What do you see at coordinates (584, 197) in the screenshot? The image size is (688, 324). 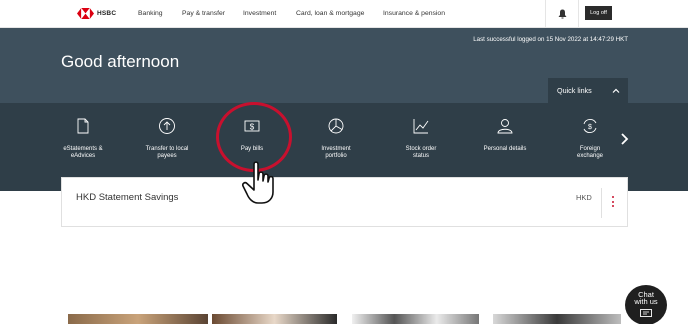 I see `account-currency: HKD` at bounding box center [584, 197].